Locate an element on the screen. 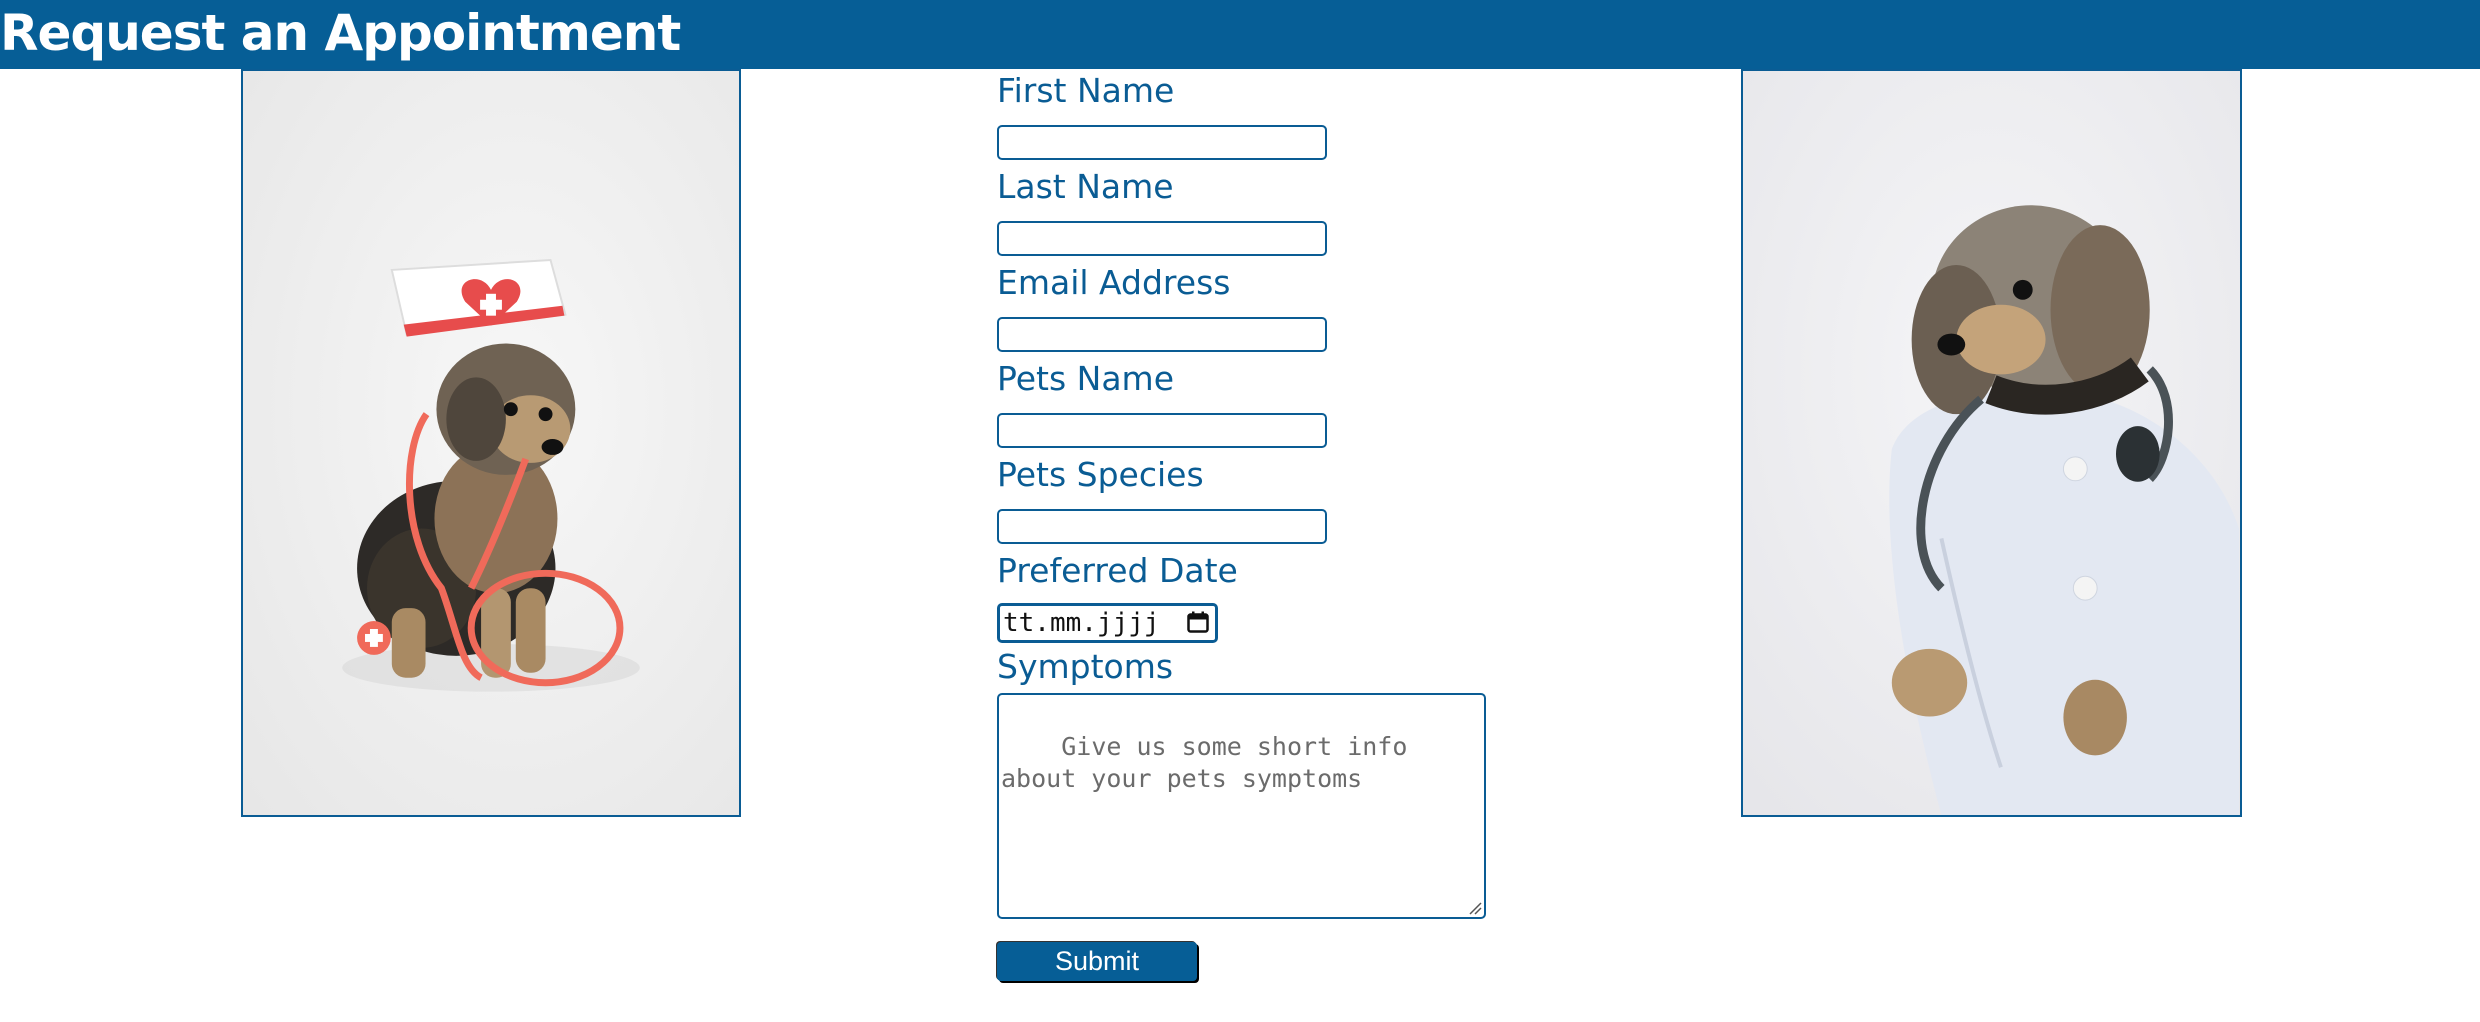 Image resolution: width=2480 pixels, height=1022 pixels. dog-nurse-photo is located at coordinates (491, 443).